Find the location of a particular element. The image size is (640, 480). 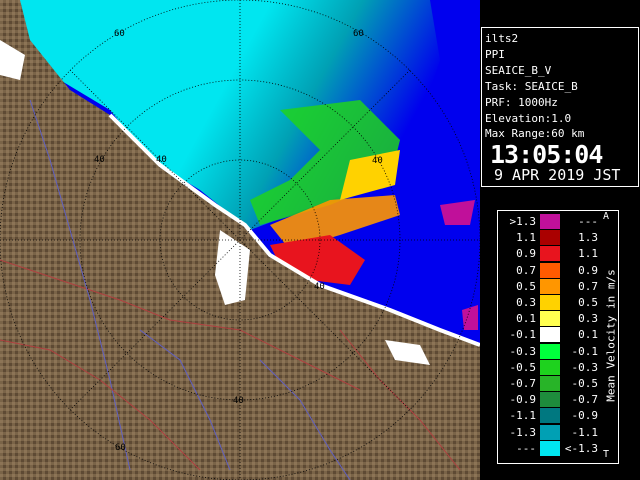

legend-row: 0.1 0.3 is located at coordinates (548, 319).